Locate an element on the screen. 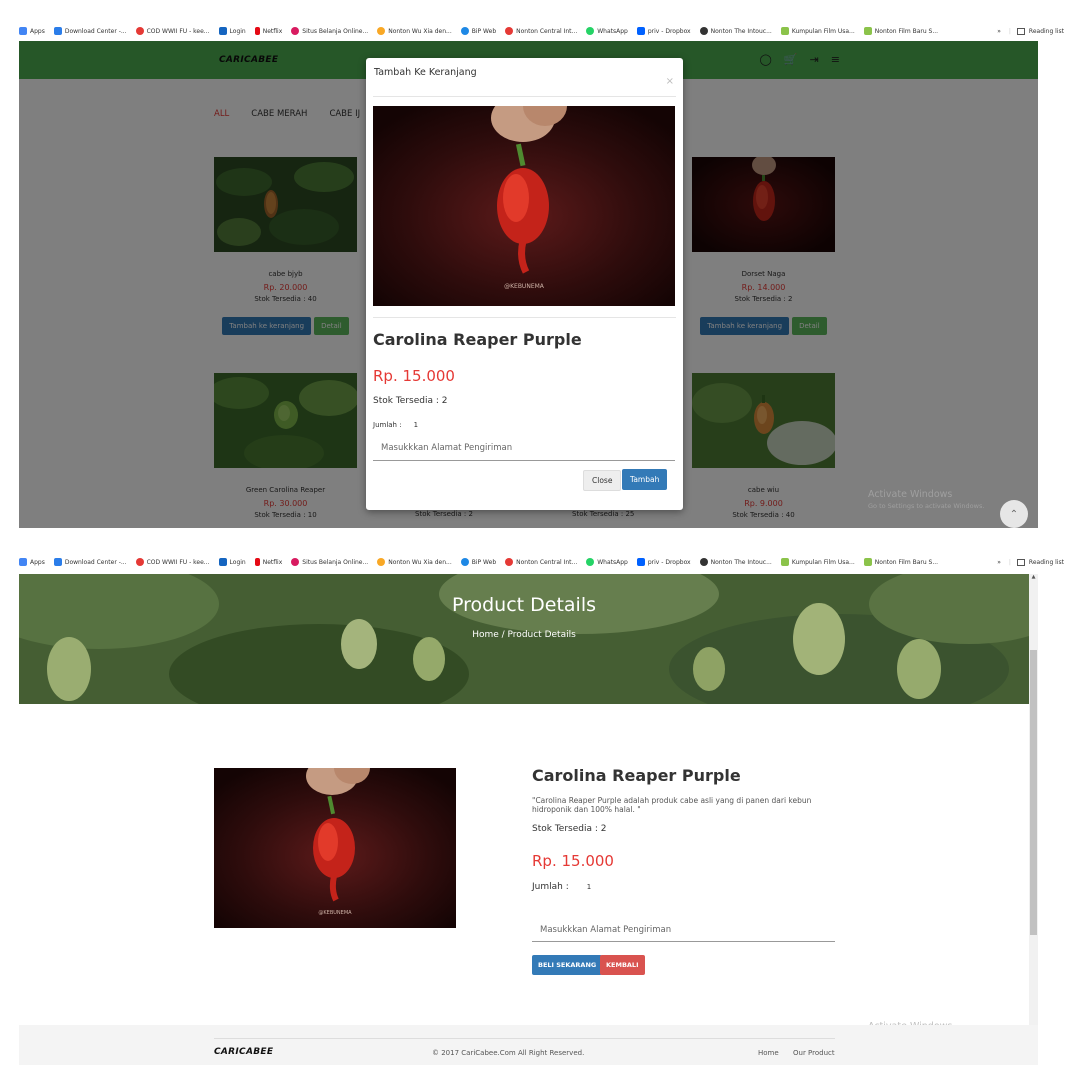 This screenshot has width=1080, height=1080. modal-quantity: Jumlah : 1 is located at coordinates (395, 425).